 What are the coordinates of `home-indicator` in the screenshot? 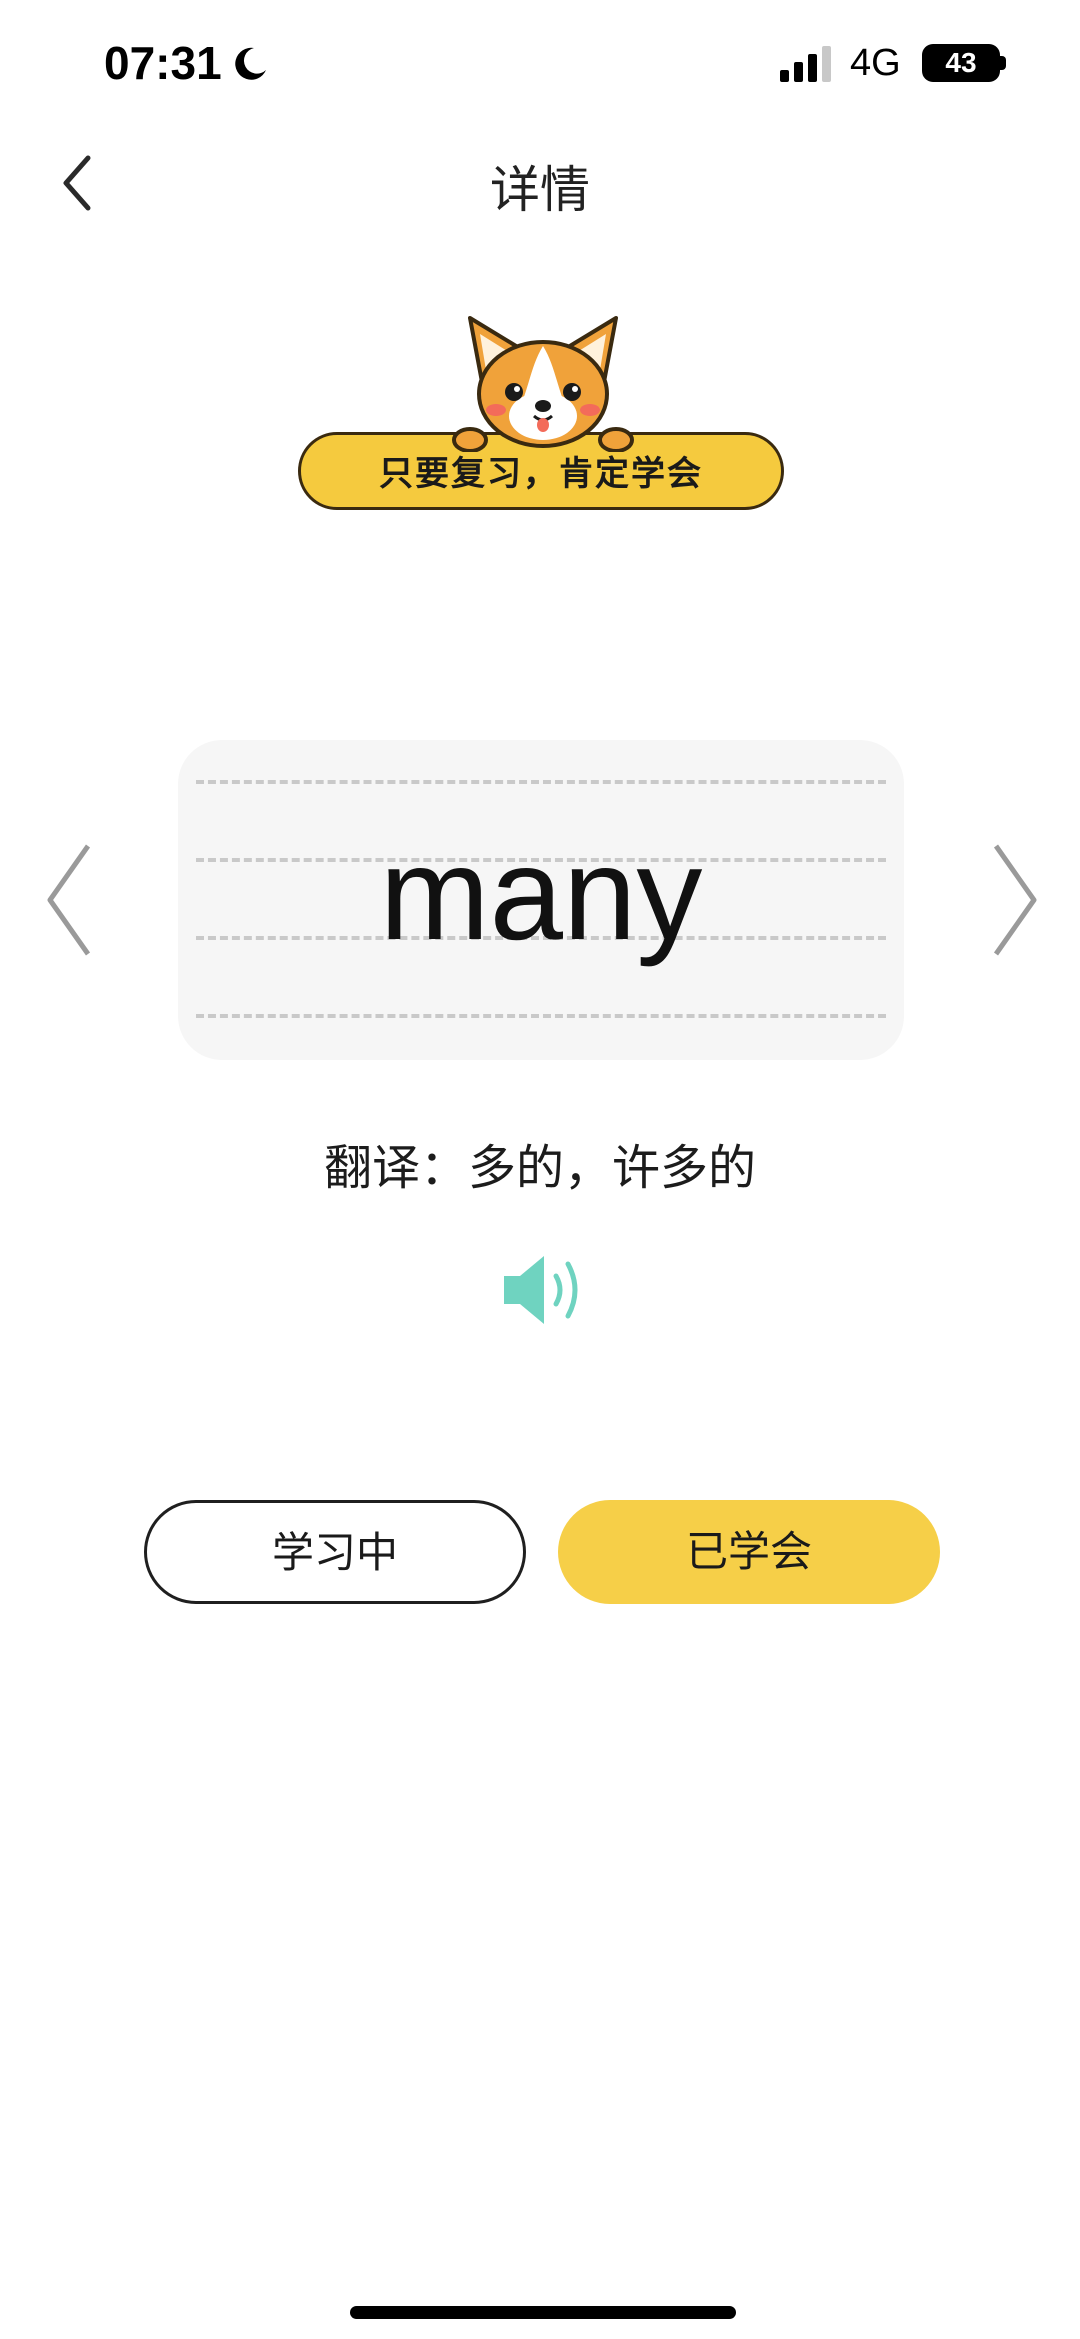 It's located at (543, 2312).